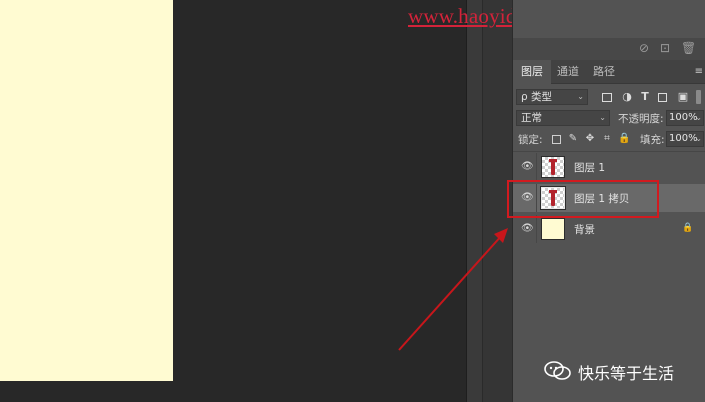  Describe the element at coordinates (644, 48) in the screenshot. I see `forbid-icon: ⊘` at that location.